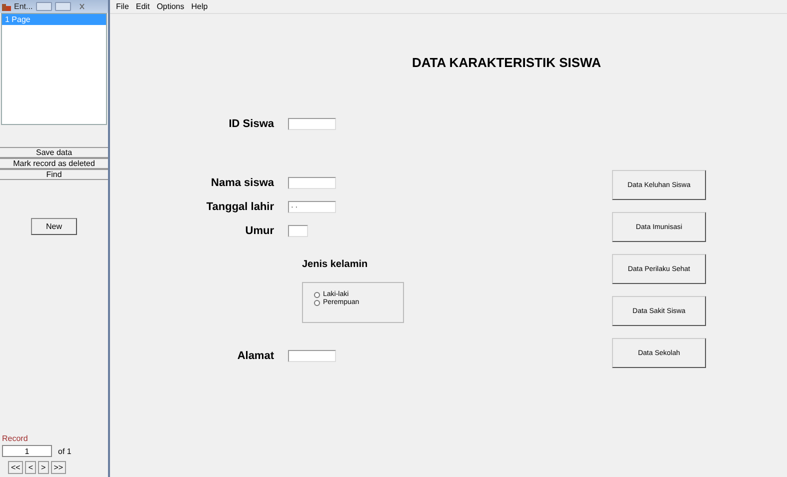 This screenshot has width=787, height=477. Describe the element at coordinates (255, 356) in the screenshot. I see `field-label: Alamat` at that location.